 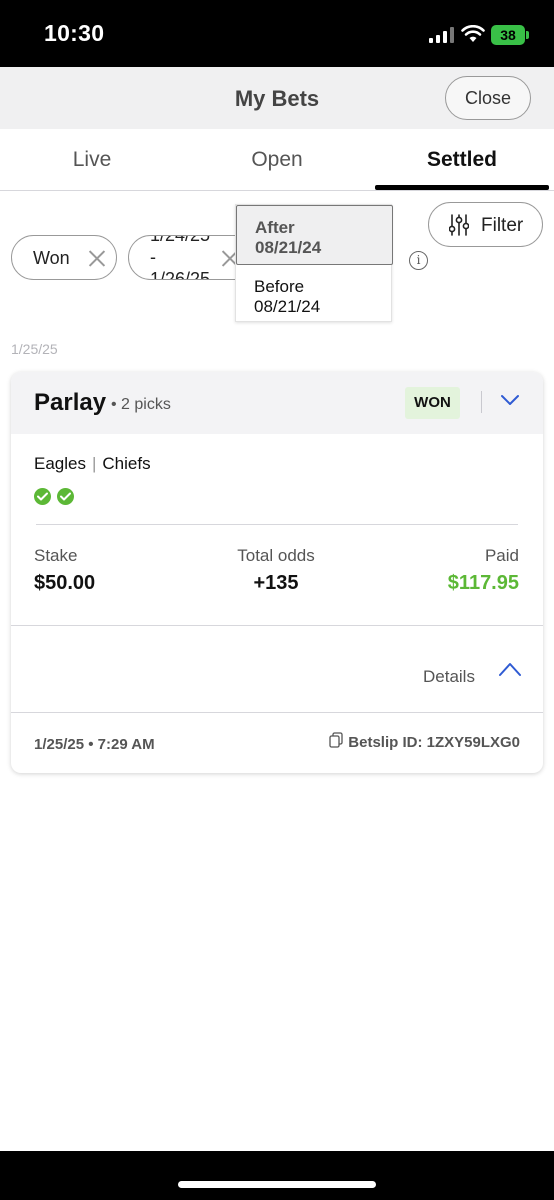 What do you see at coordinates (442, 35) in the screenshot?
I see `cellular-signal-icon` at bounding box center [442, 35].